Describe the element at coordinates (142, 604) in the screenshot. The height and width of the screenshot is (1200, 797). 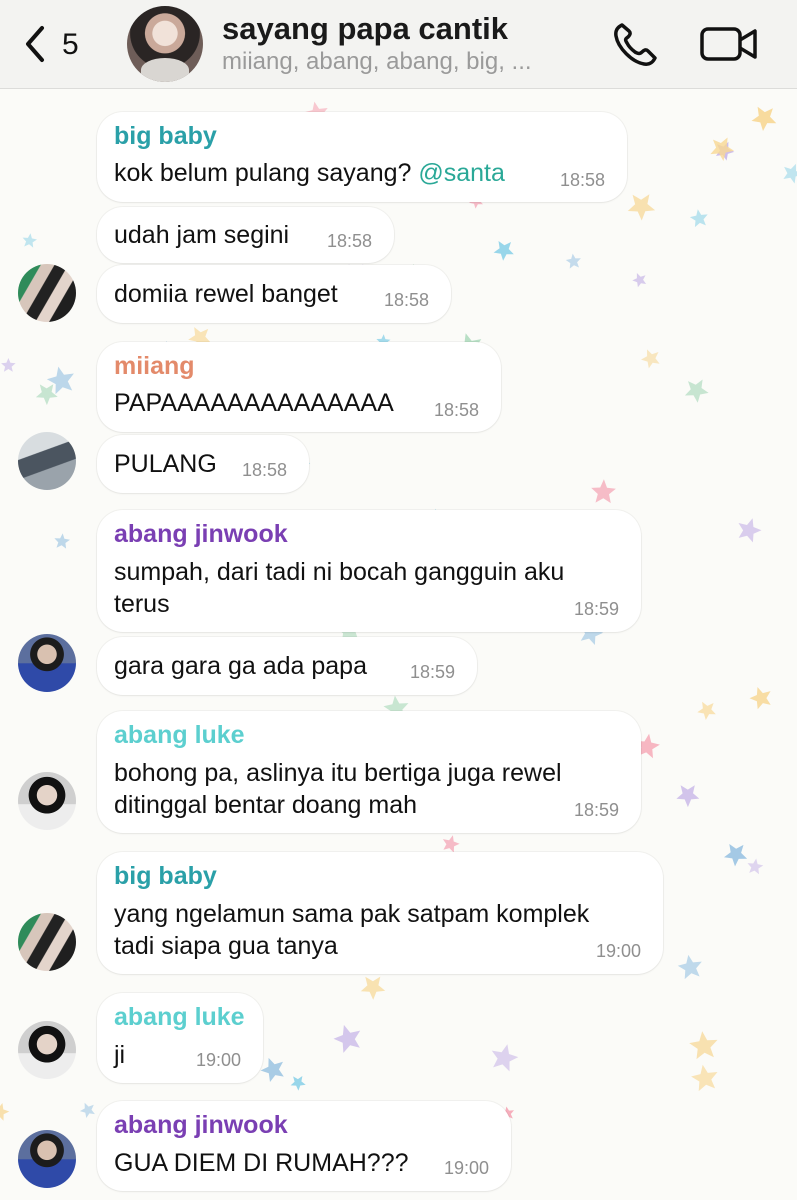
I see `message-text-line: terus` at that location.